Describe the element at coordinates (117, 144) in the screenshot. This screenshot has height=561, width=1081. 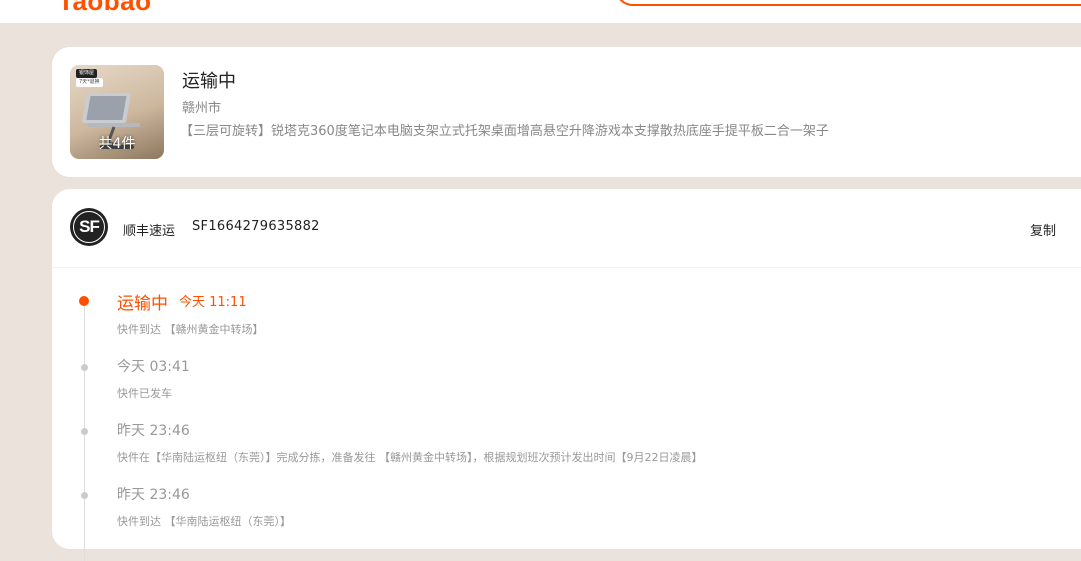
I see `item-count: 共4件` at that location.